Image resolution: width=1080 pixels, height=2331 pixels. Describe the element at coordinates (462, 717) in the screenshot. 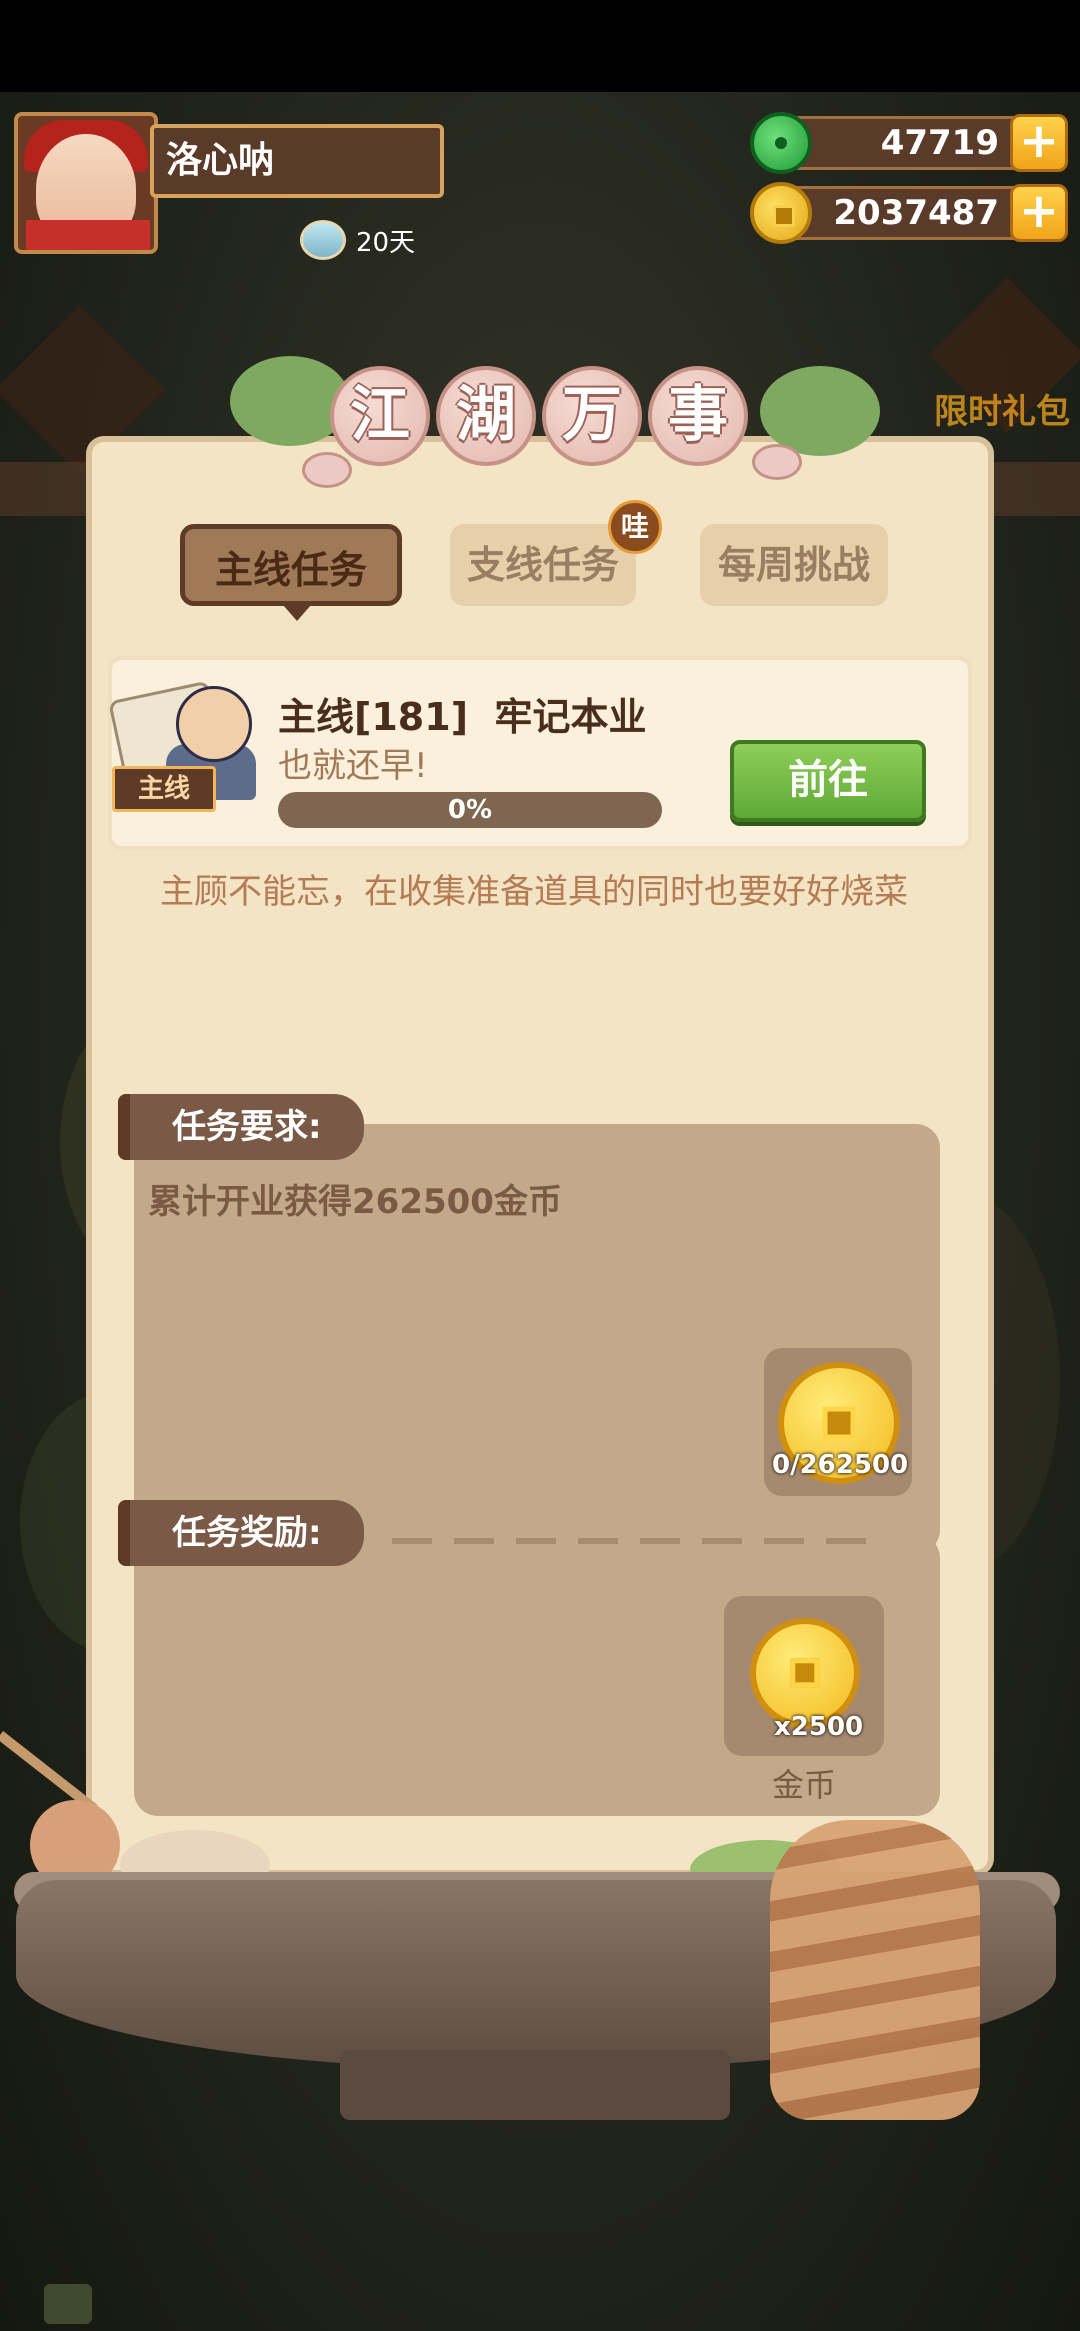

I see `quest-title: 主线[181] 牢记本业` at that location.